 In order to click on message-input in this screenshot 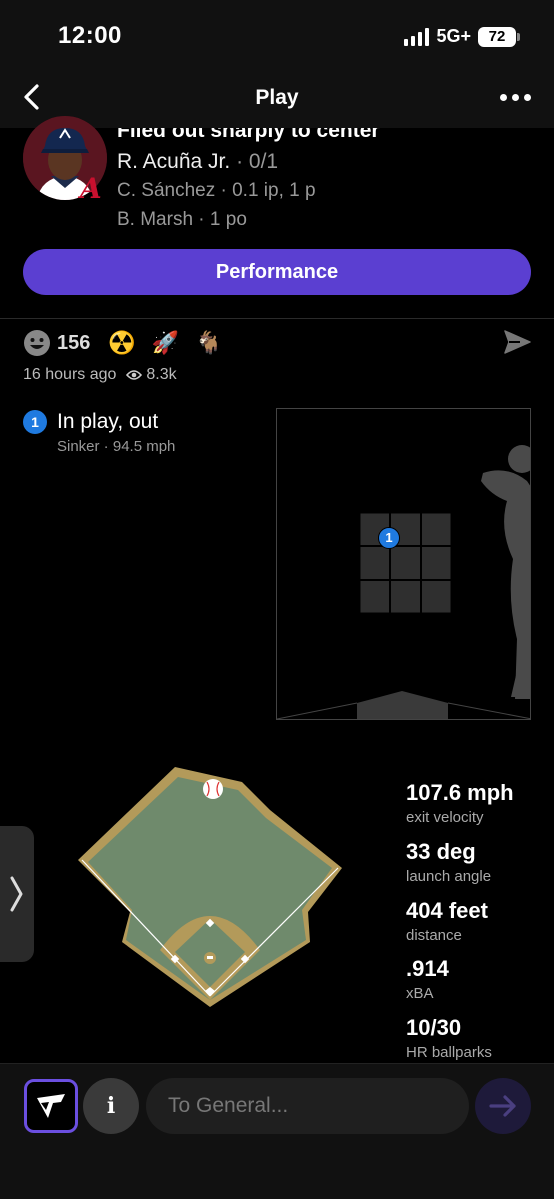, I will do `click(307, 1106)`.